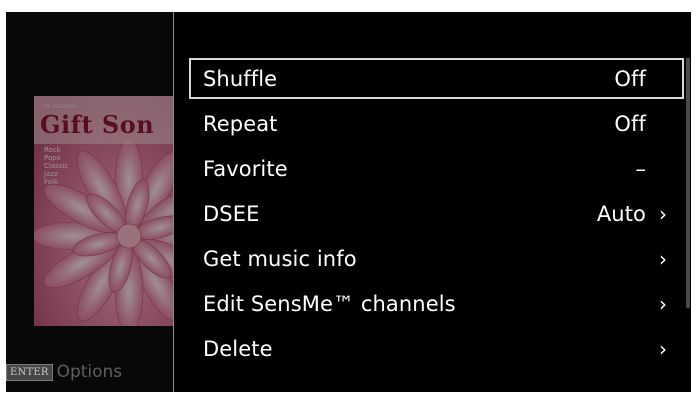 The height and width of the screenshot is (403, 697). I want to click on menu-item-value: Auto, so click(621, 213).